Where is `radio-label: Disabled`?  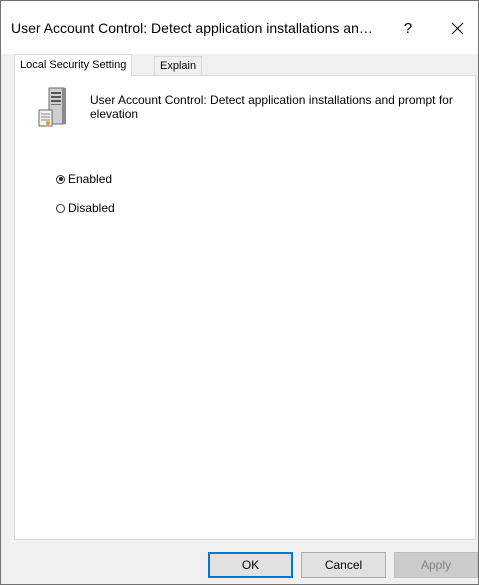 radio-label: Disabled is located at coordinates (91, 208).